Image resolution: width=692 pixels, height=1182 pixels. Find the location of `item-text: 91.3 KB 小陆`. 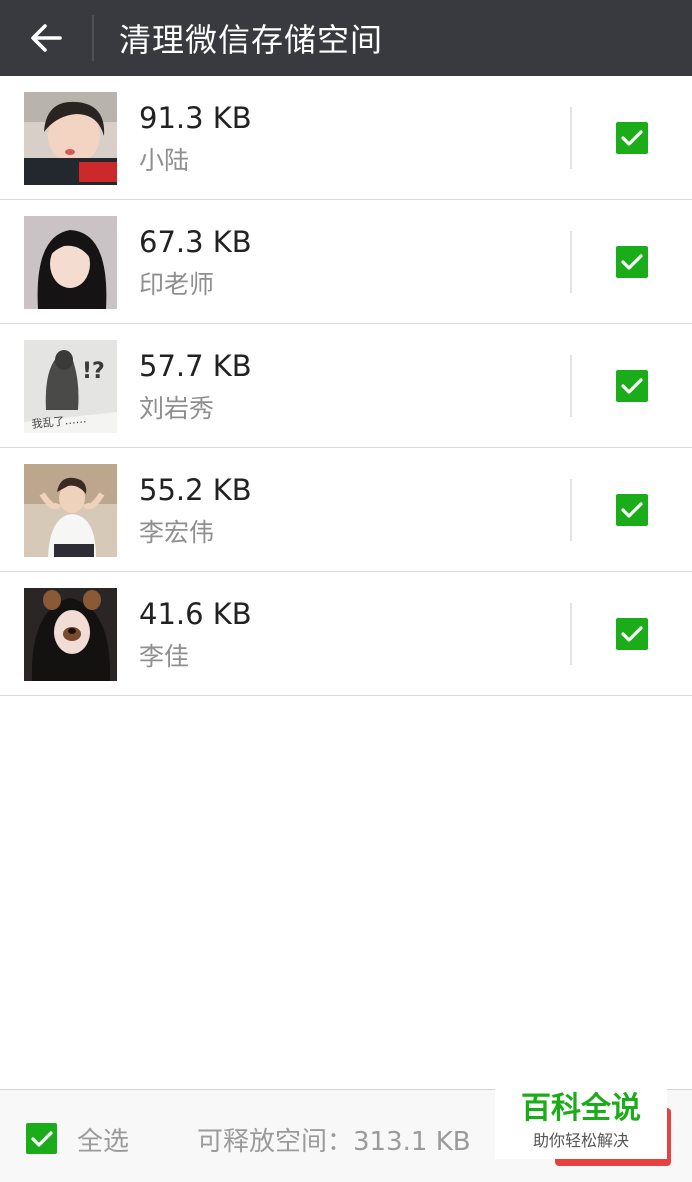

item-text: 91.3 KB 小陆 is located at coordinates (195, 139).